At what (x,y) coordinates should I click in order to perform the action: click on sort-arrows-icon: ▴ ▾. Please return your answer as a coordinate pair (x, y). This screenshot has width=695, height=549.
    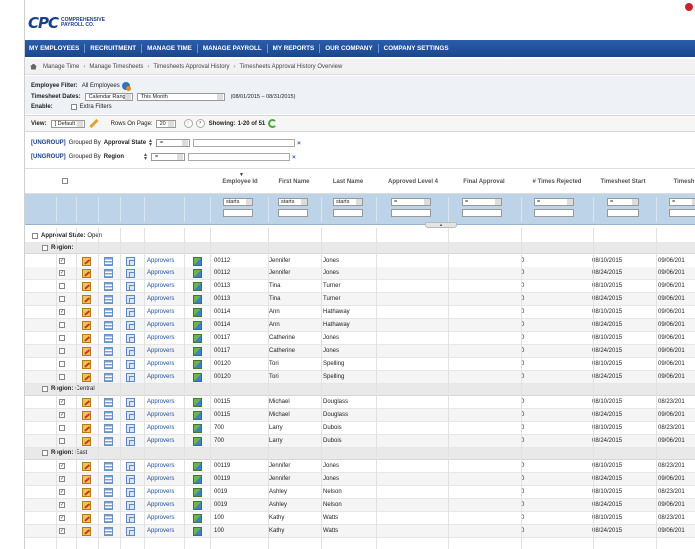
    Looking at the image, I should click on (146, 157).